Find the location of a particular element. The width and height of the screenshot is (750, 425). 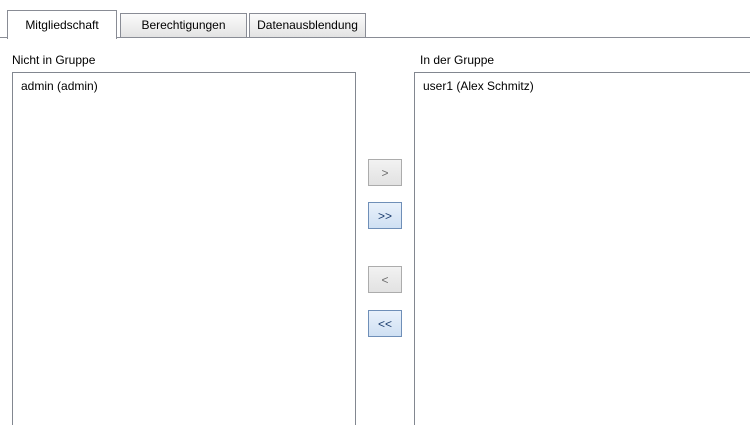

tab-berechtigungen: Berechtigungen is located at coordinates (183, 25).